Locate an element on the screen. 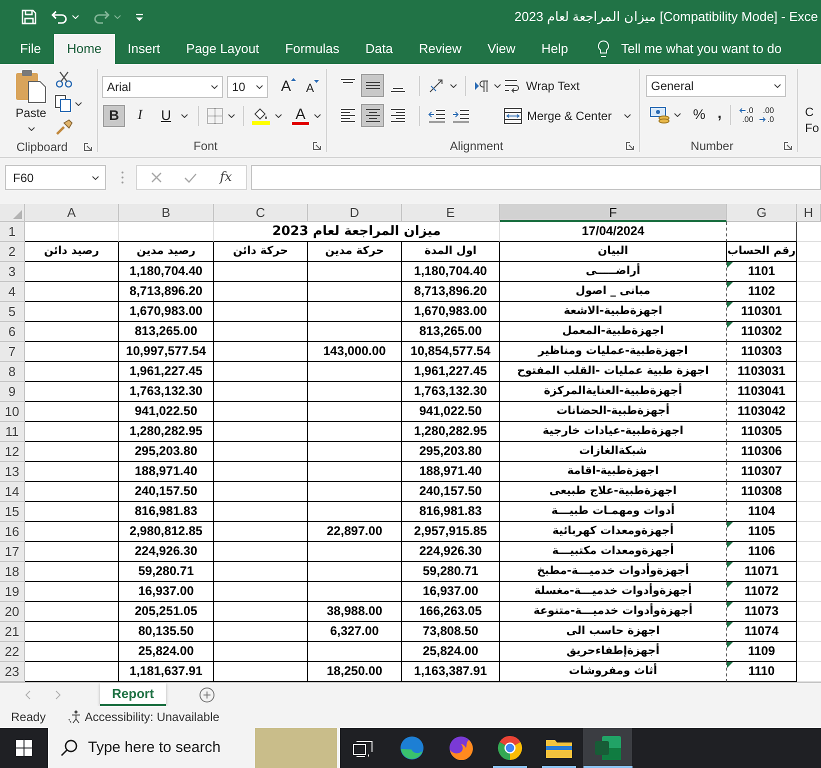 Image resolution: width=821 pixels, height=768 pixels. increase-decimal-button: .0 .00 is located at coordinates (746, 115).